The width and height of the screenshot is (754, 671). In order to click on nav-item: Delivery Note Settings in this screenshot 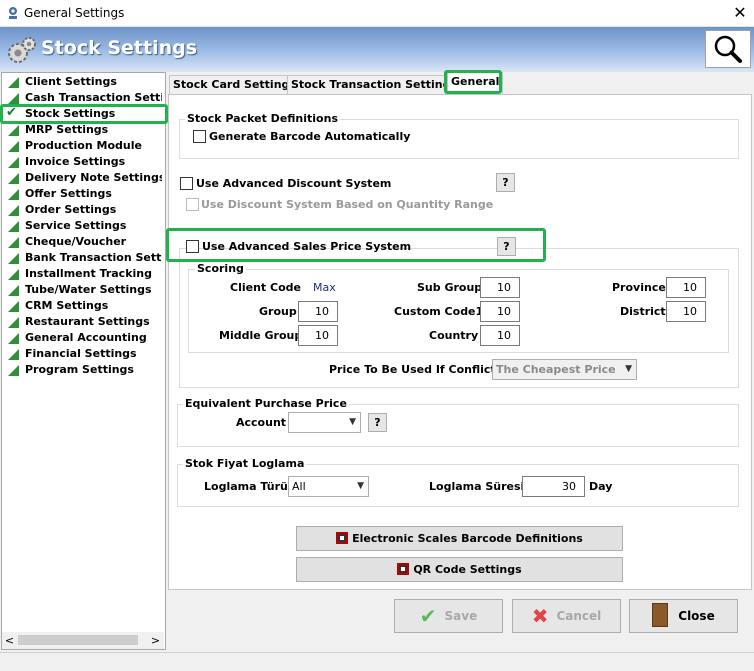, I will do `click(82, 178)`.